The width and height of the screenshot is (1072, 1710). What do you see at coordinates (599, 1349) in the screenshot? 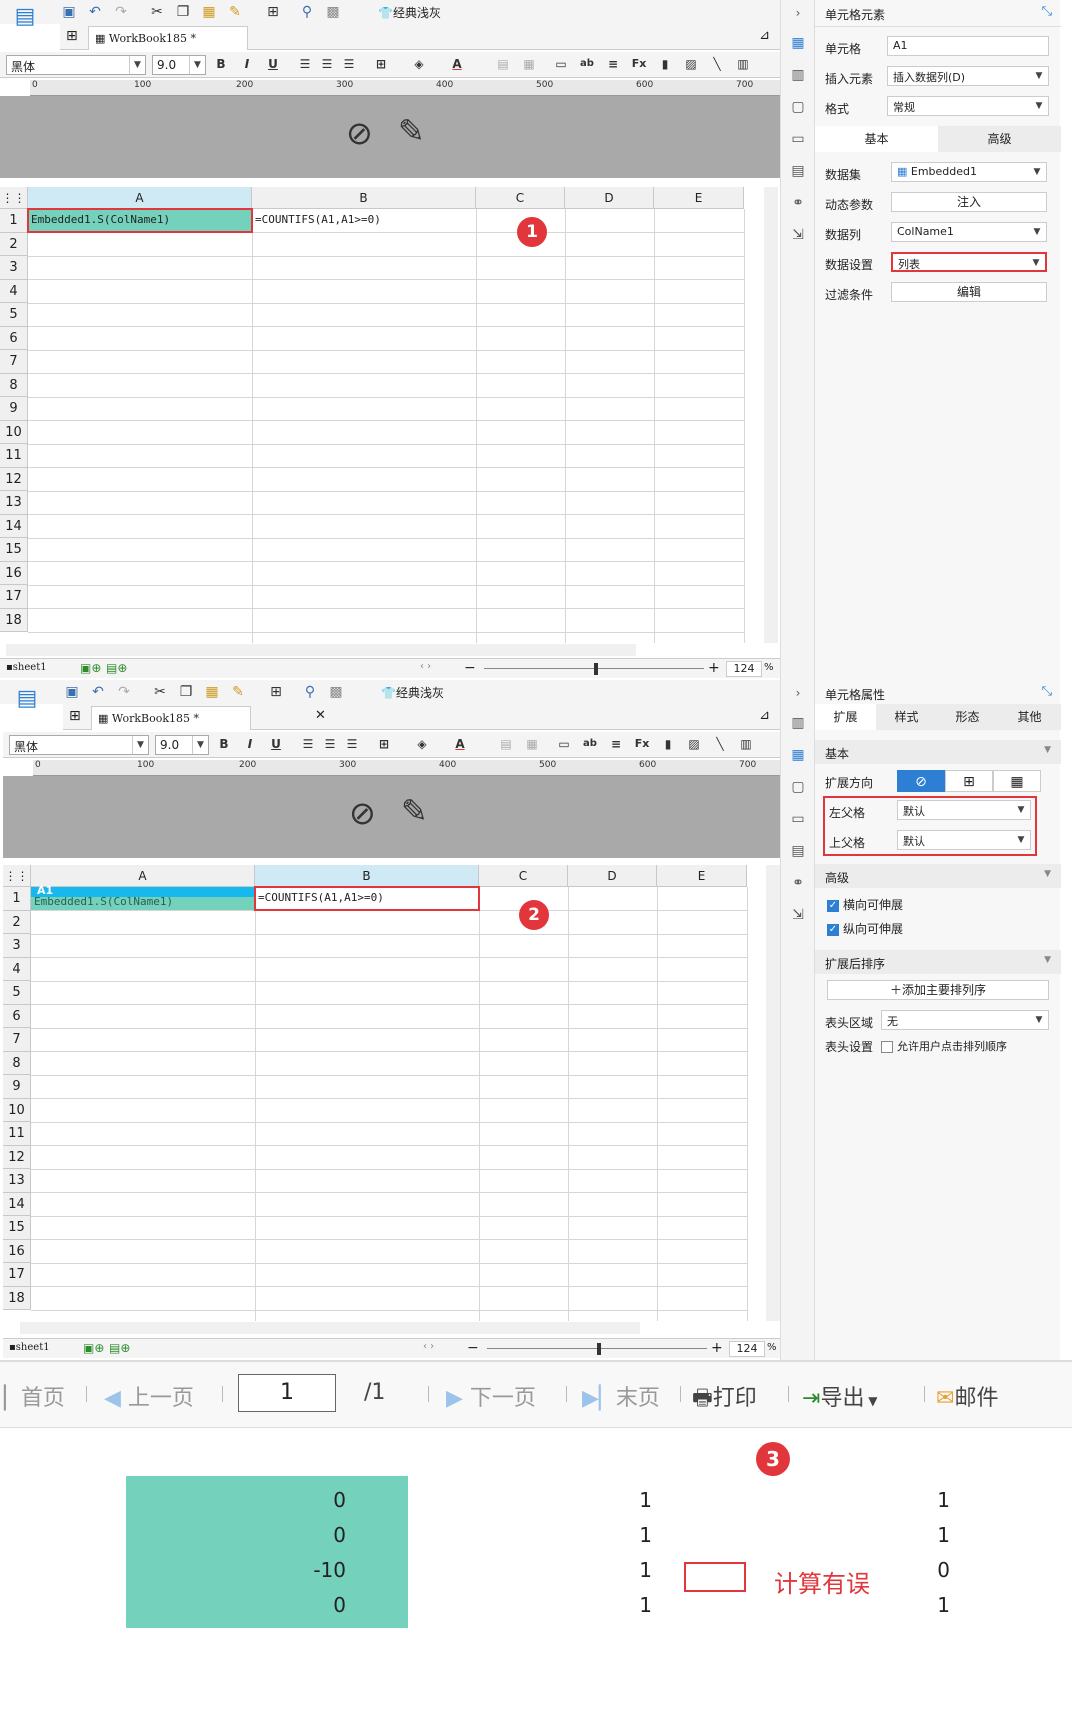
I see `zoom-thumb` at bounding box center [599, 1349].